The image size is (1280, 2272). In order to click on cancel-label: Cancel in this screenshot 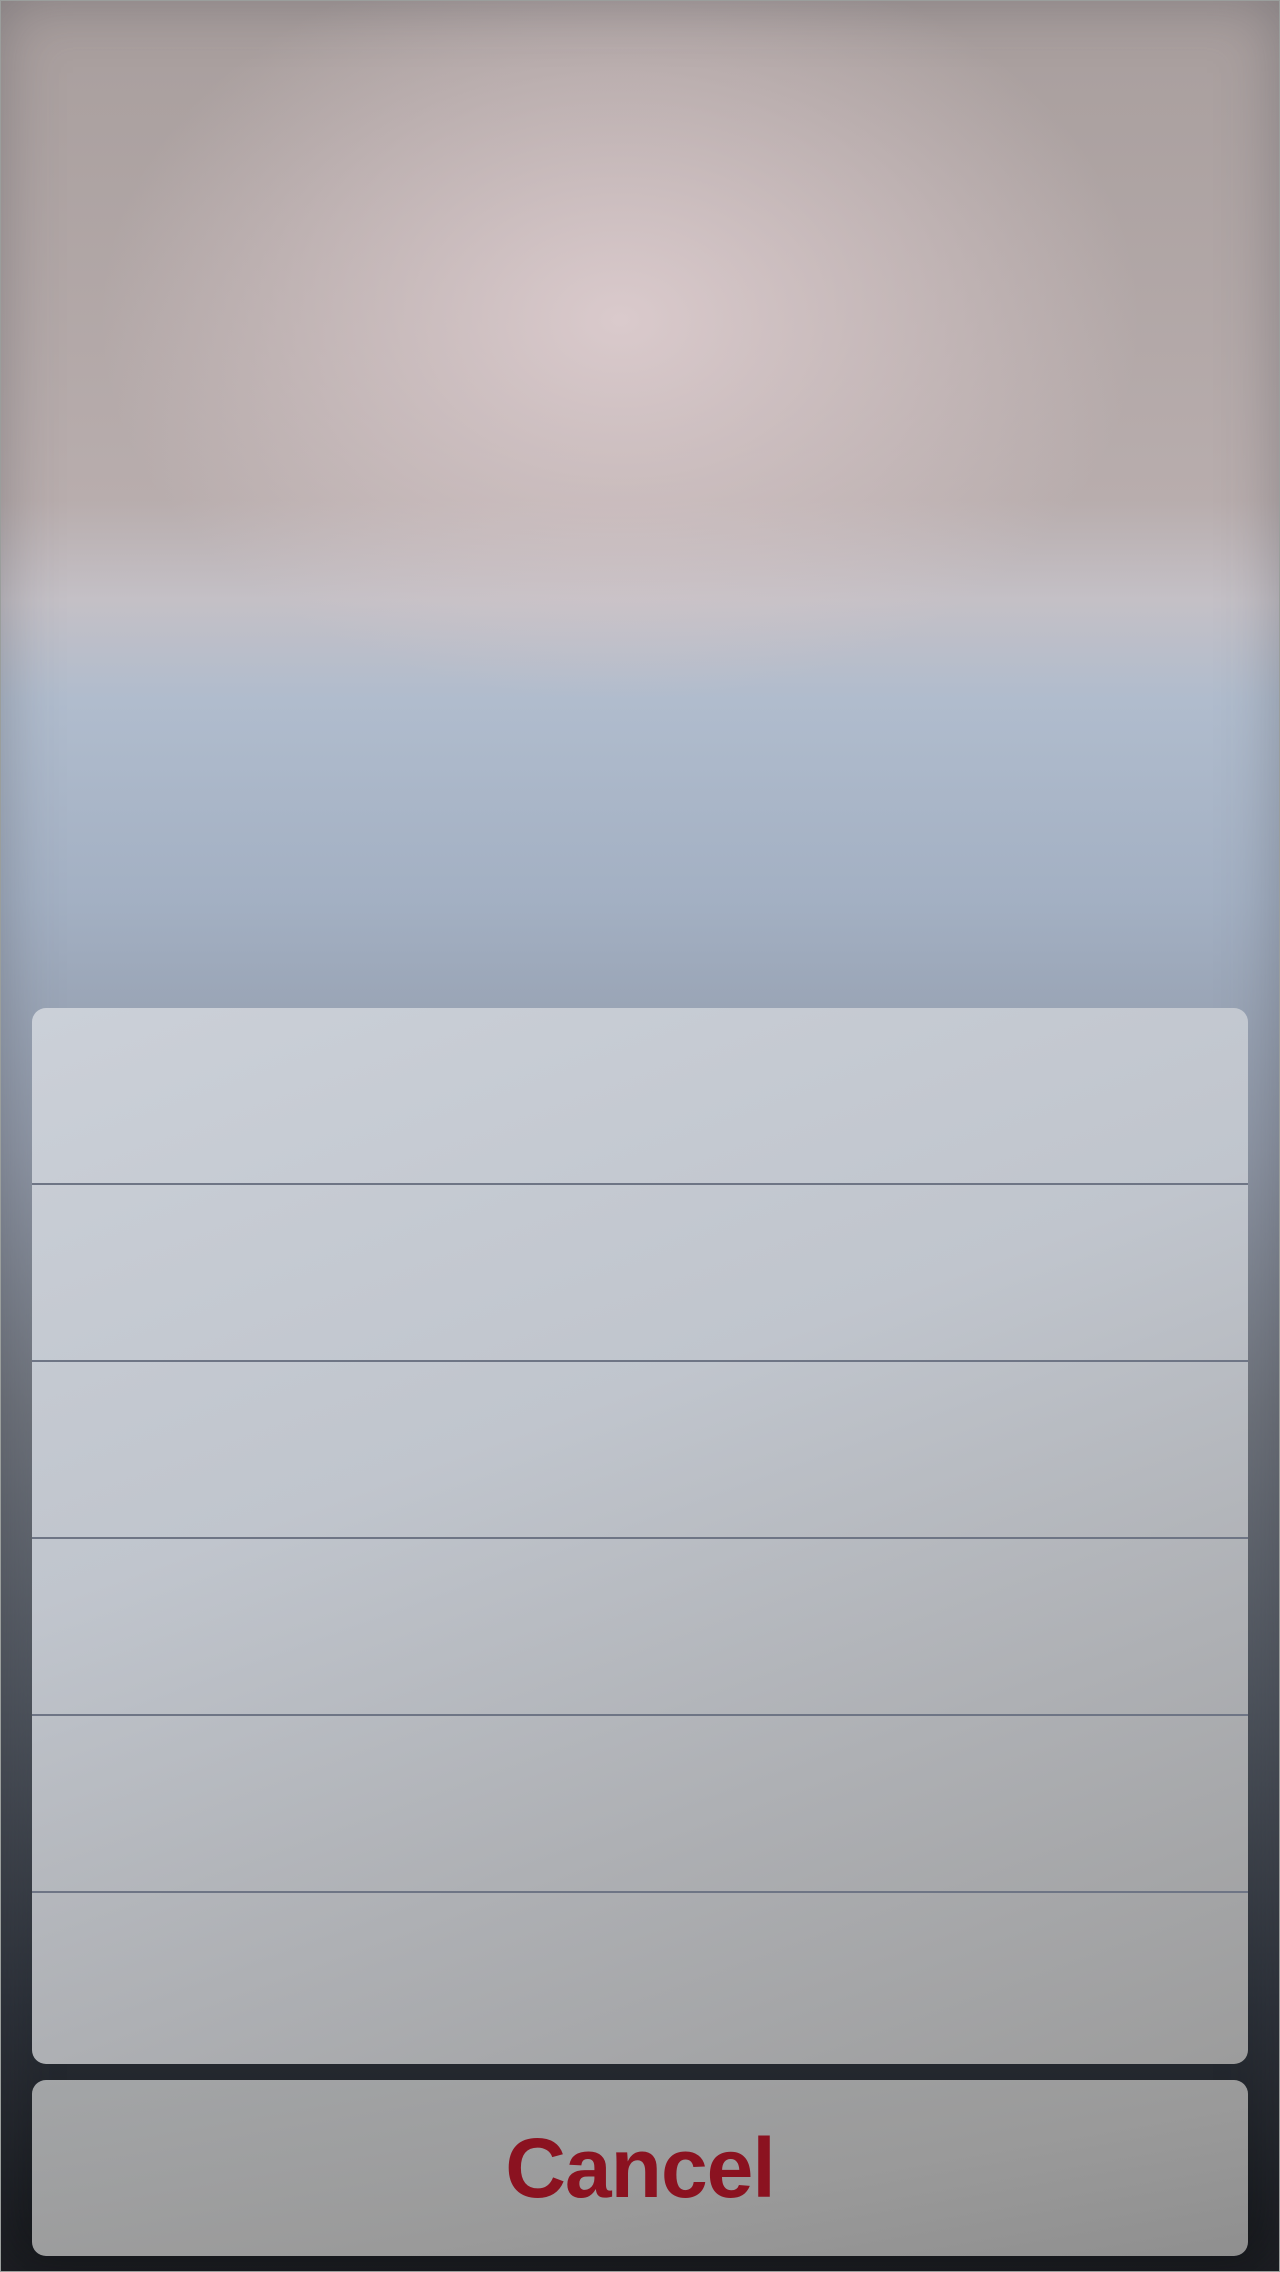, I will do `click(640, 2167)`.